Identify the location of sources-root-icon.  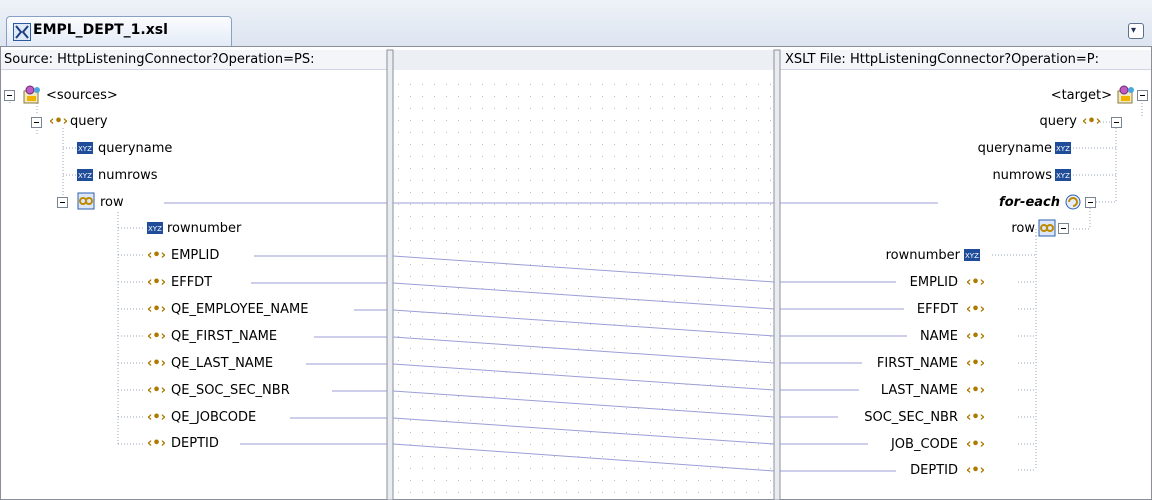
(31, 94).